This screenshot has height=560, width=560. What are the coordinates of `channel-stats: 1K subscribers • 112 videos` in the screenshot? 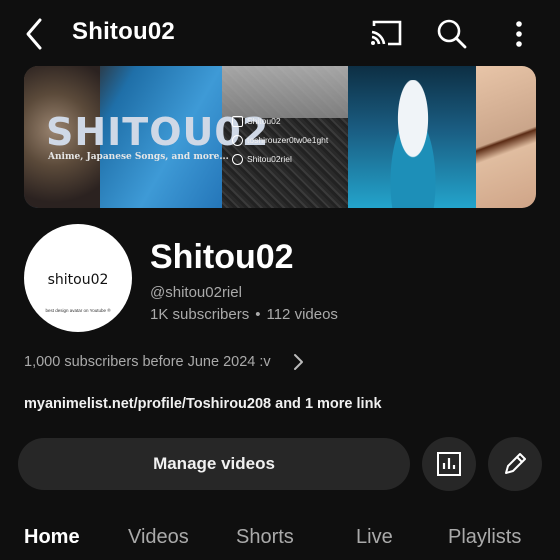 It's located at (244, 314).